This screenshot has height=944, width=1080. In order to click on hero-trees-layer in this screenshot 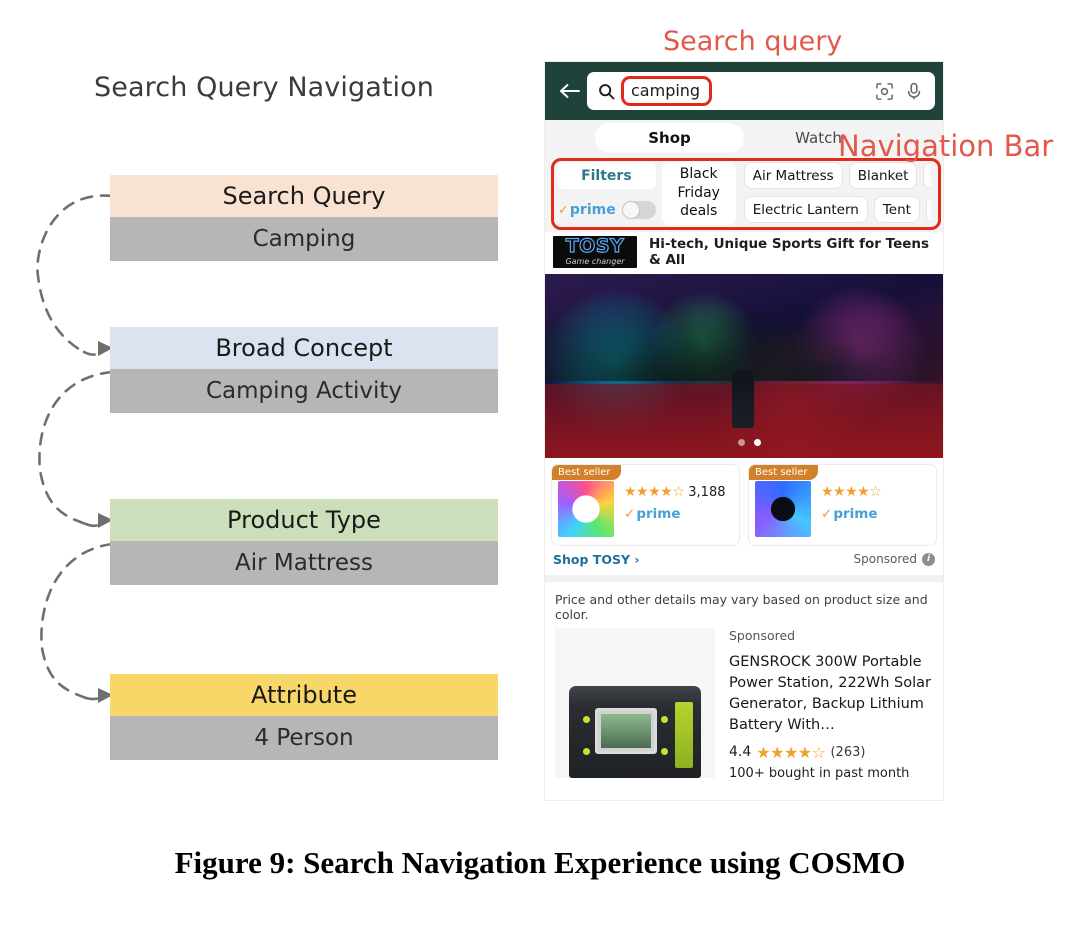, I will do `click(744, 327)`.